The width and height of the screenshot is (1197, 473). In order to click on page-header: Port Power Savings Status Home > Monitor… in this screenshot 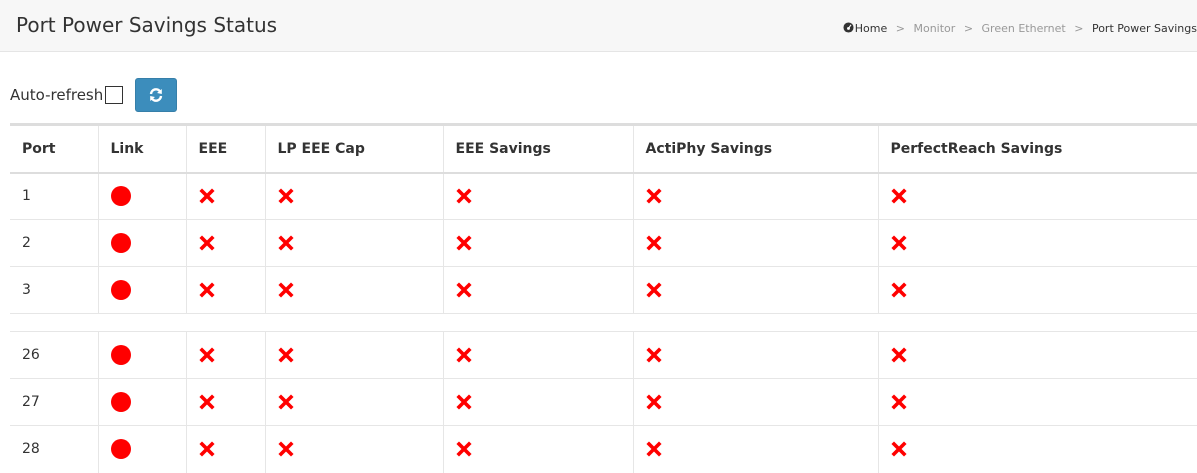, I will do `click(598, 26)`.